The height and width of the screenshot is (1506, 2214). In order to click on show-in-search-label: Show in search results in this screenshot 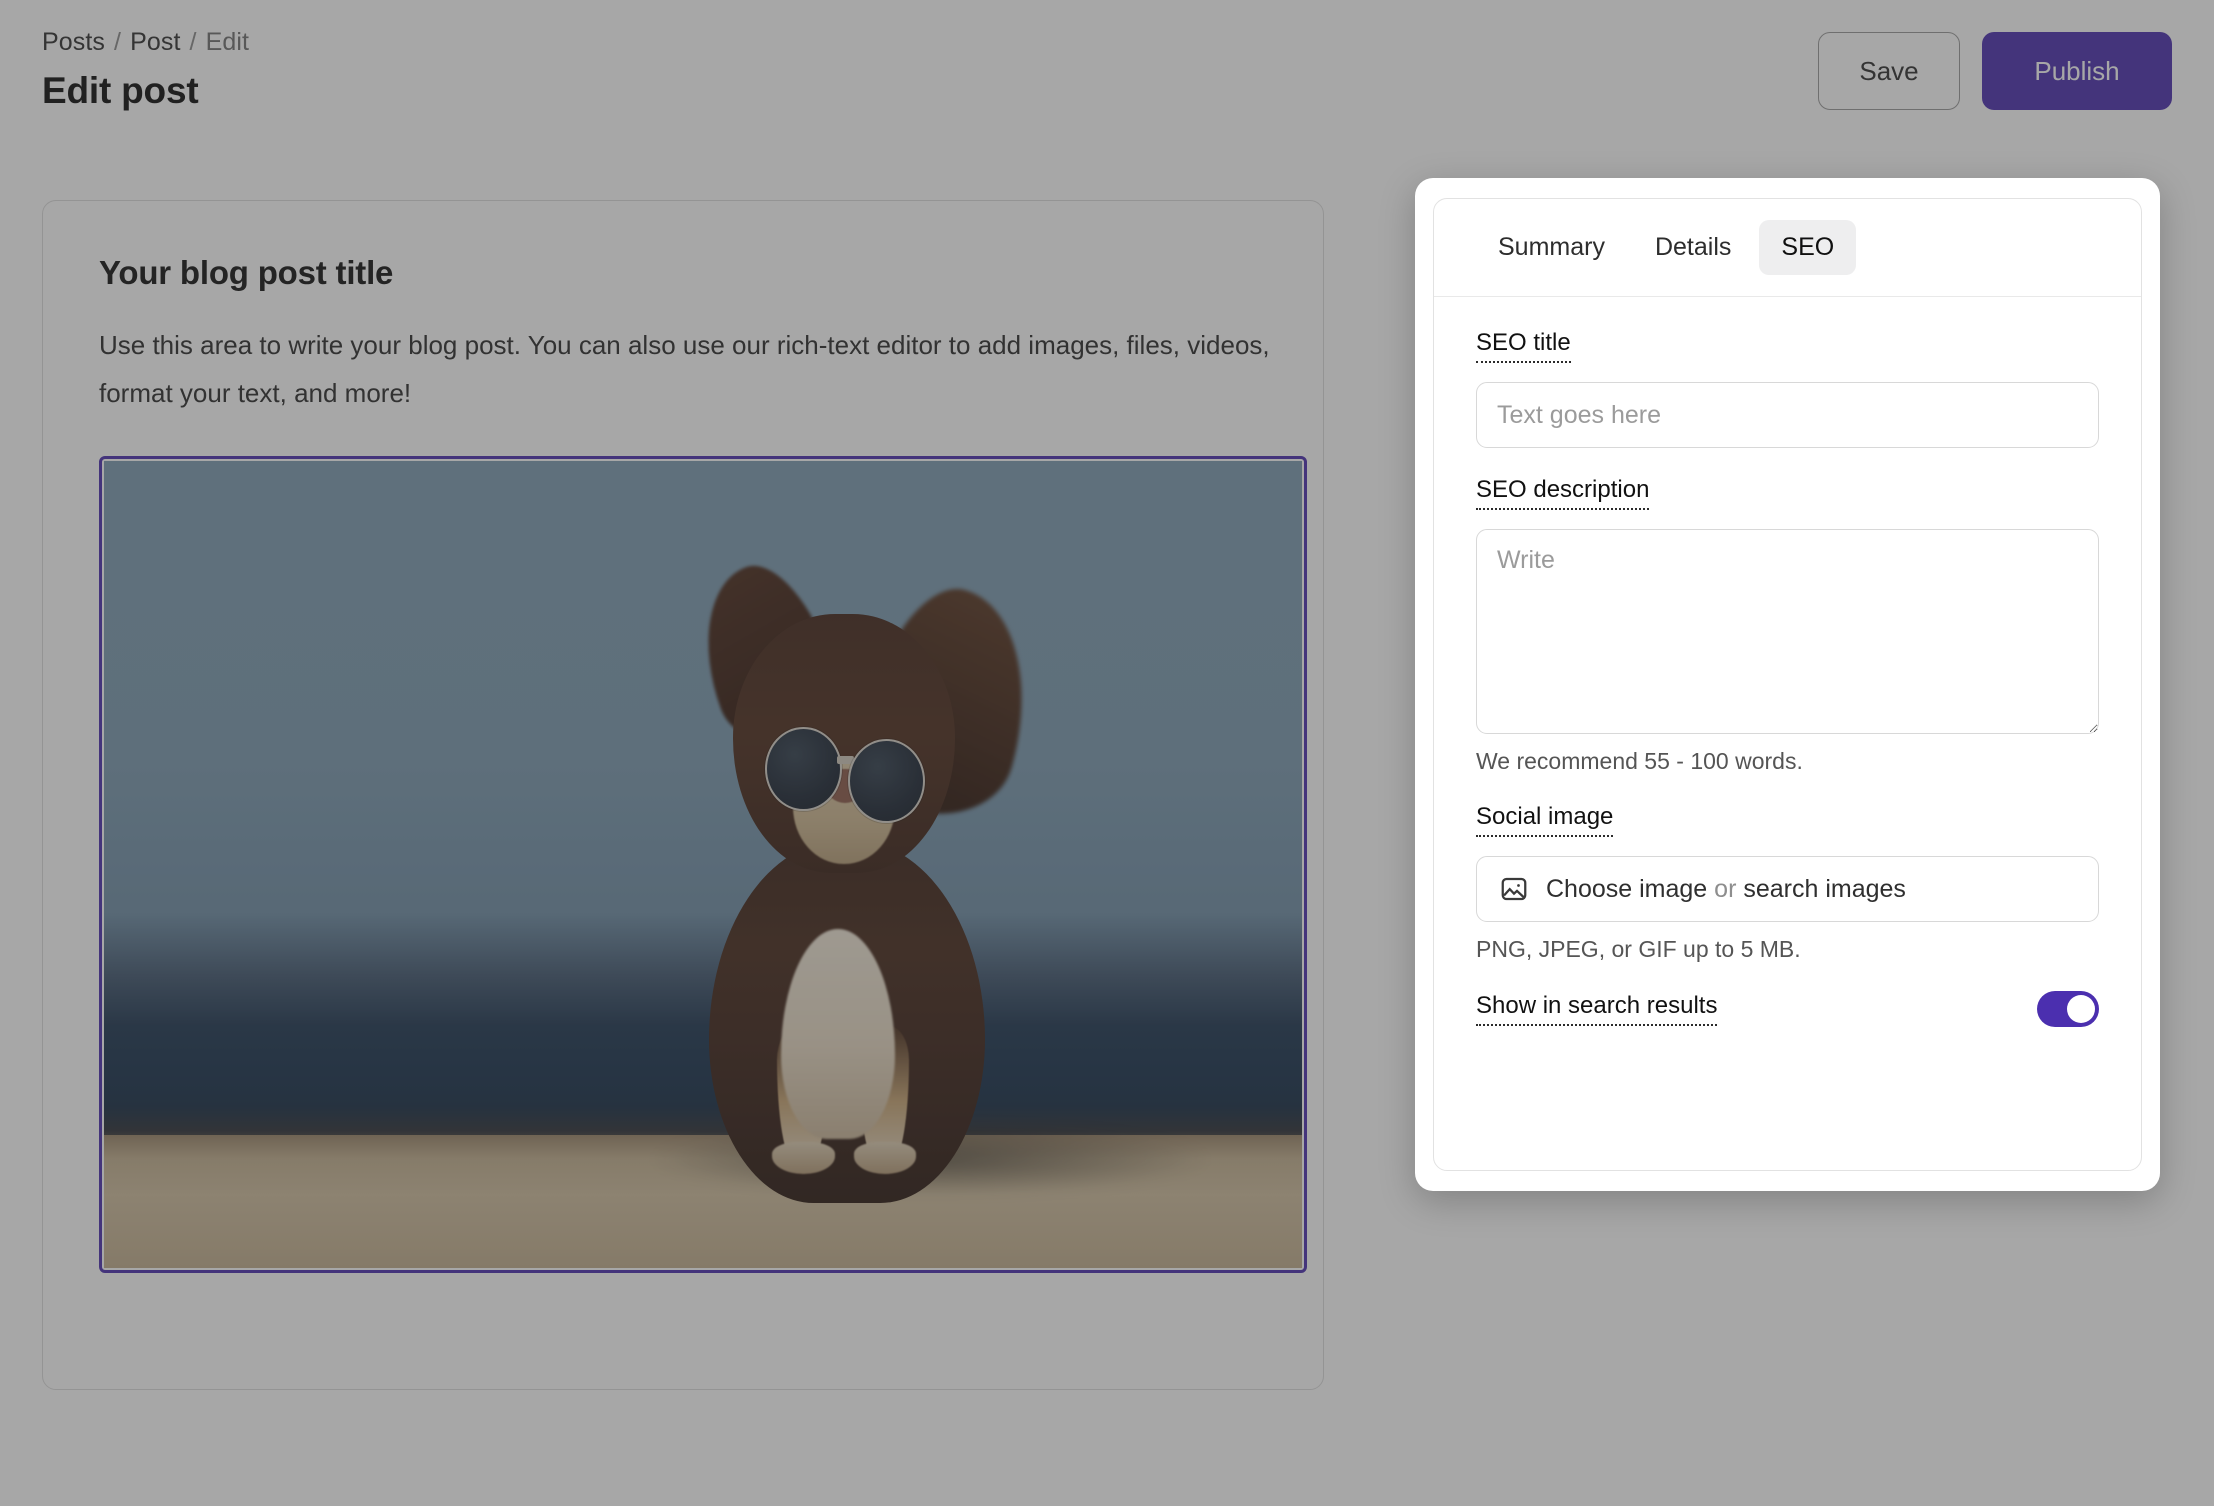, I will do `click(1597, 1009)`.